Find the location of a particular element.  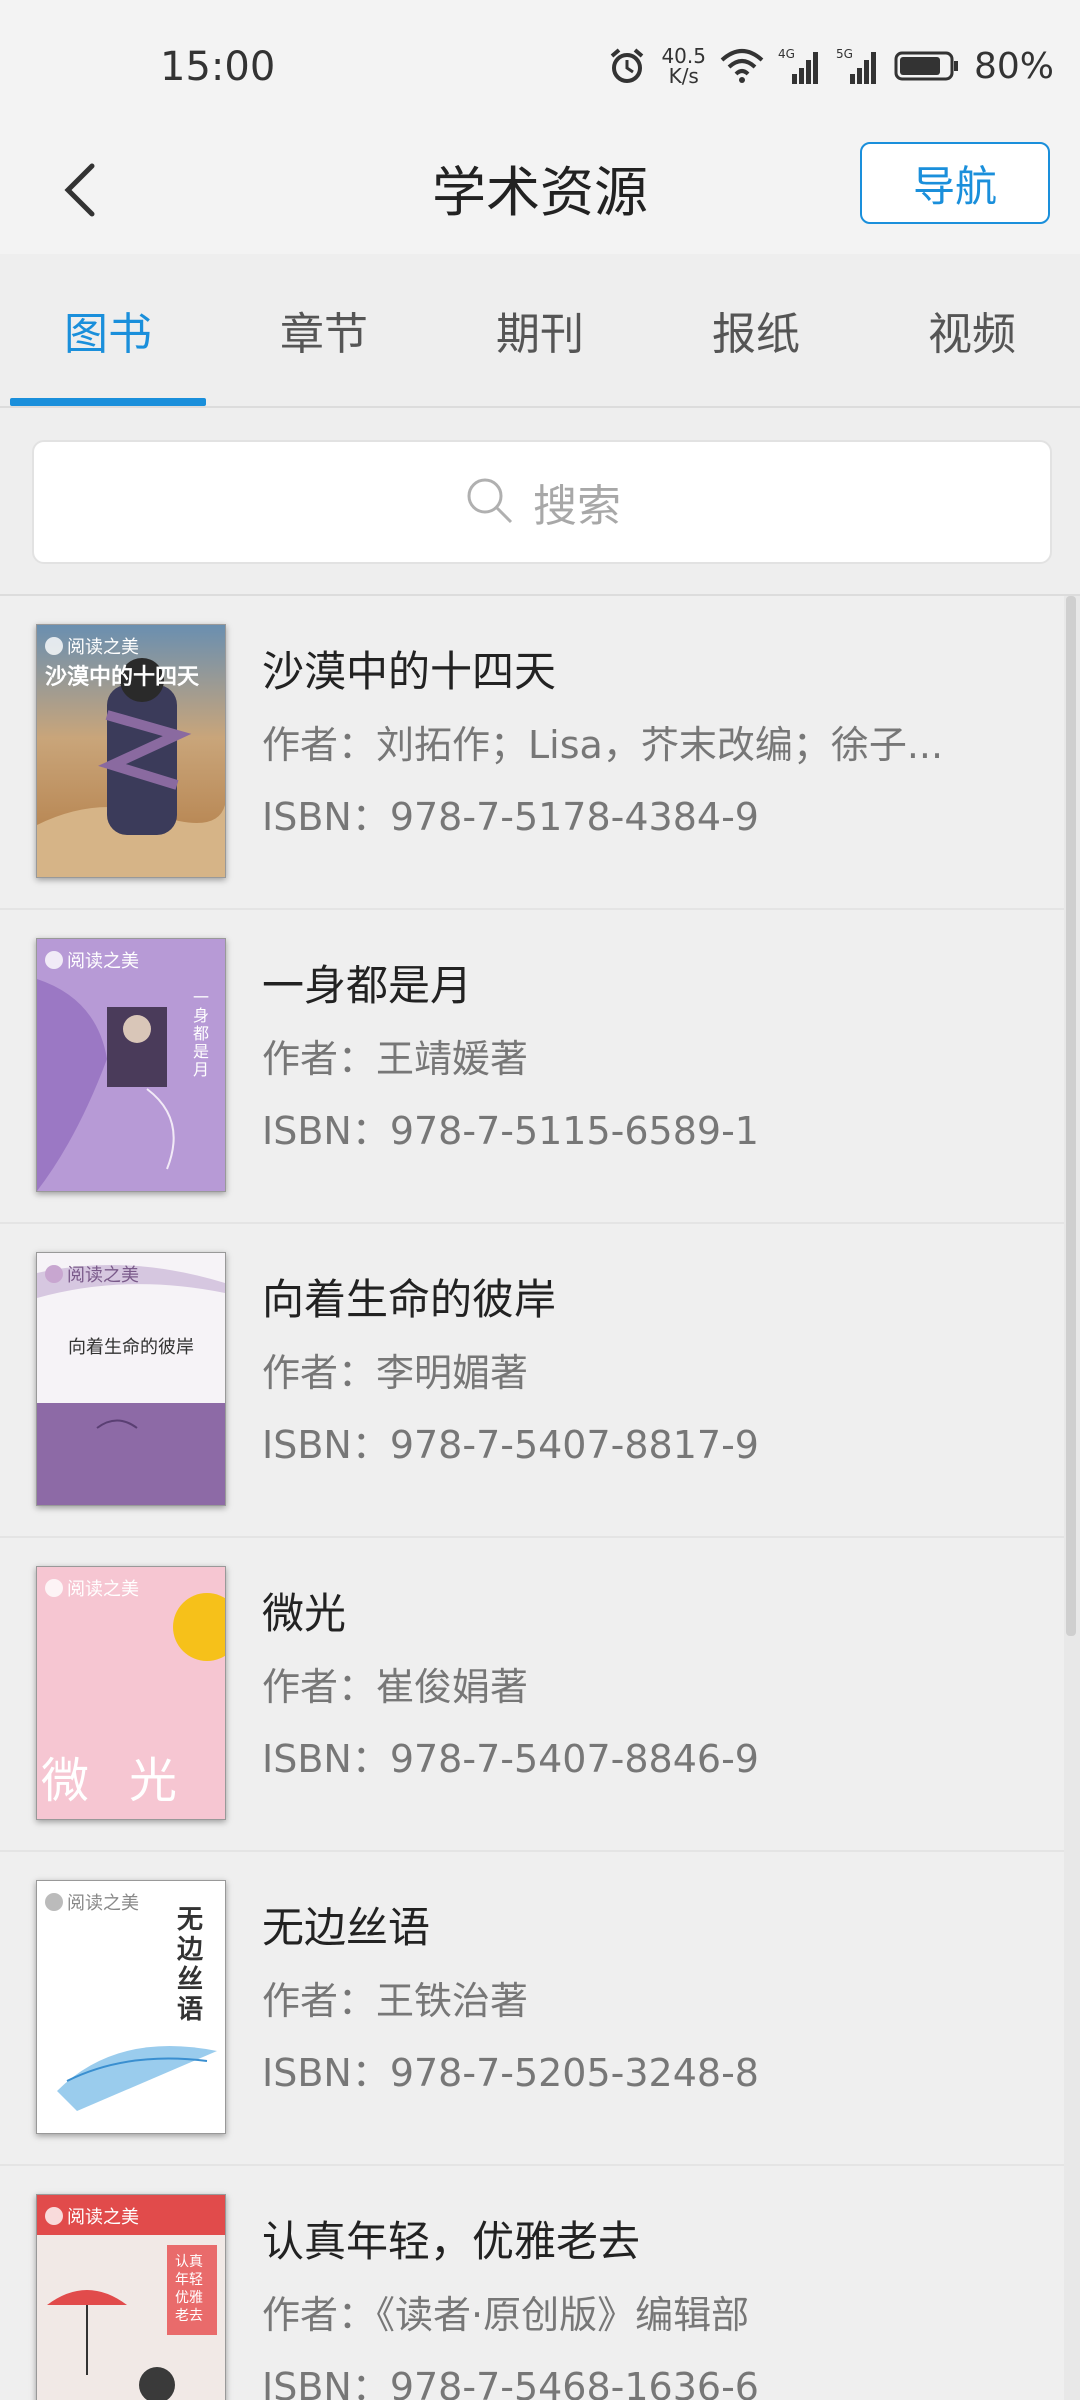

book-title: 微光 is located at coordinates (304, 1613).